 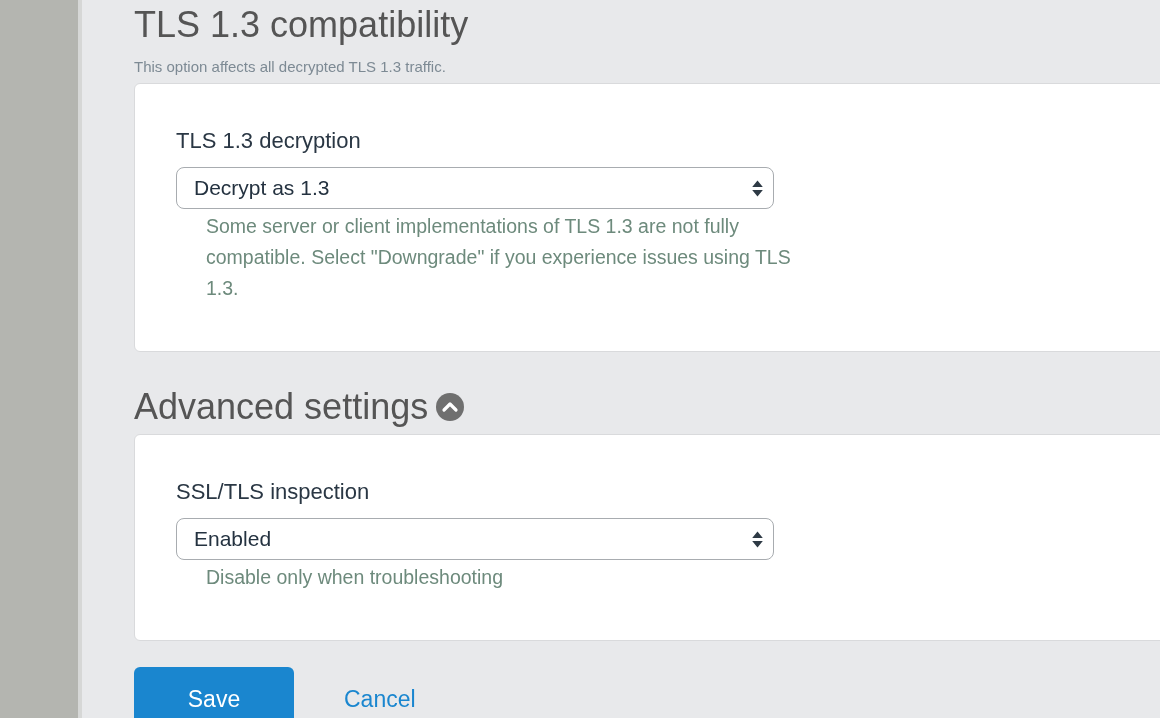 I want to click on field-label: TLS 1.3 decryption, so click(x=269, y=141).